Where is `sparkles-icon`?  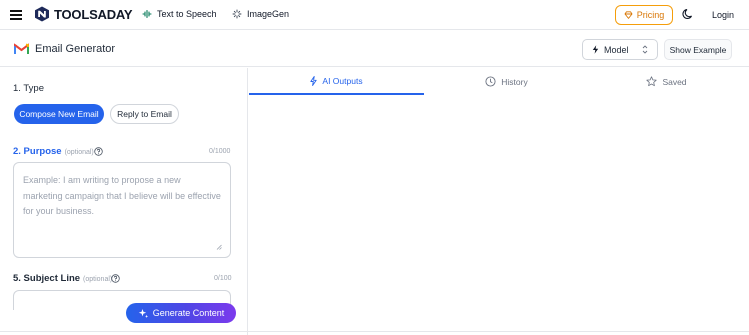 sparkles-icon is located at coordinates (143, 313).